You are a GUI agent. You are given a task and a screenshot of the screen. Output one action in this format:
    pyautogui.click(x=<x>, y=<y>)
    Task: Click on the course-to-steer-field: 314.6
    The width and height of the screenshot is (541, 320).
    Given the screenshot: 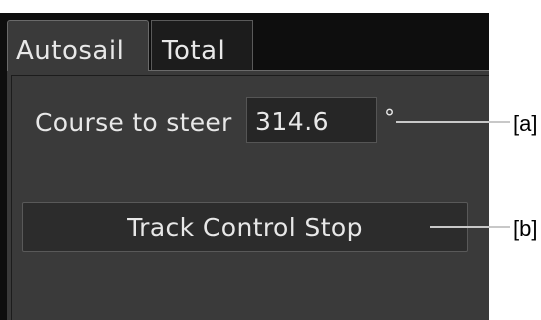 What is the action you would take?
    pyautogui.click(x=311, y=120)
    